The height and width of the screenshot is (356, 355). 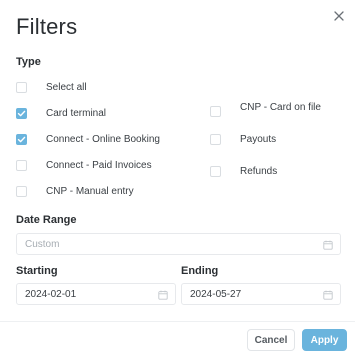 What do you see at coordinates (28, 62) in the screenshot?
I see `type-section-label: Type` at bounding box center [28, 62].